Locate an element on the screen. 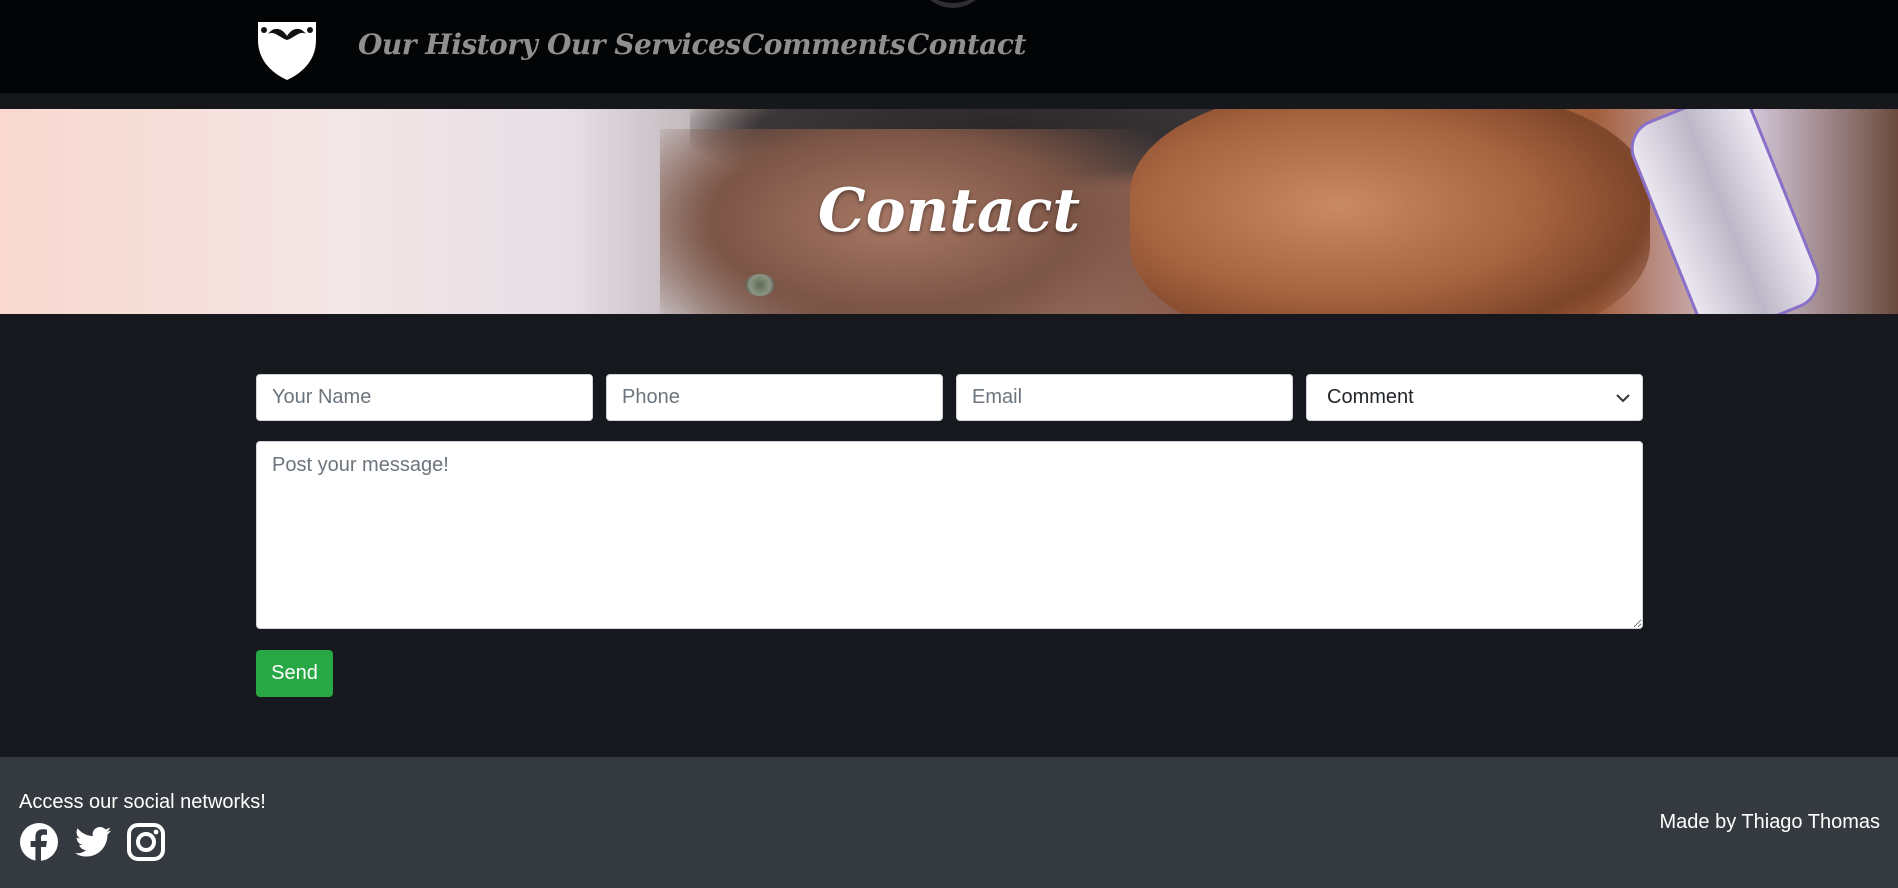  phone-input is located at coordinates (774, 397).